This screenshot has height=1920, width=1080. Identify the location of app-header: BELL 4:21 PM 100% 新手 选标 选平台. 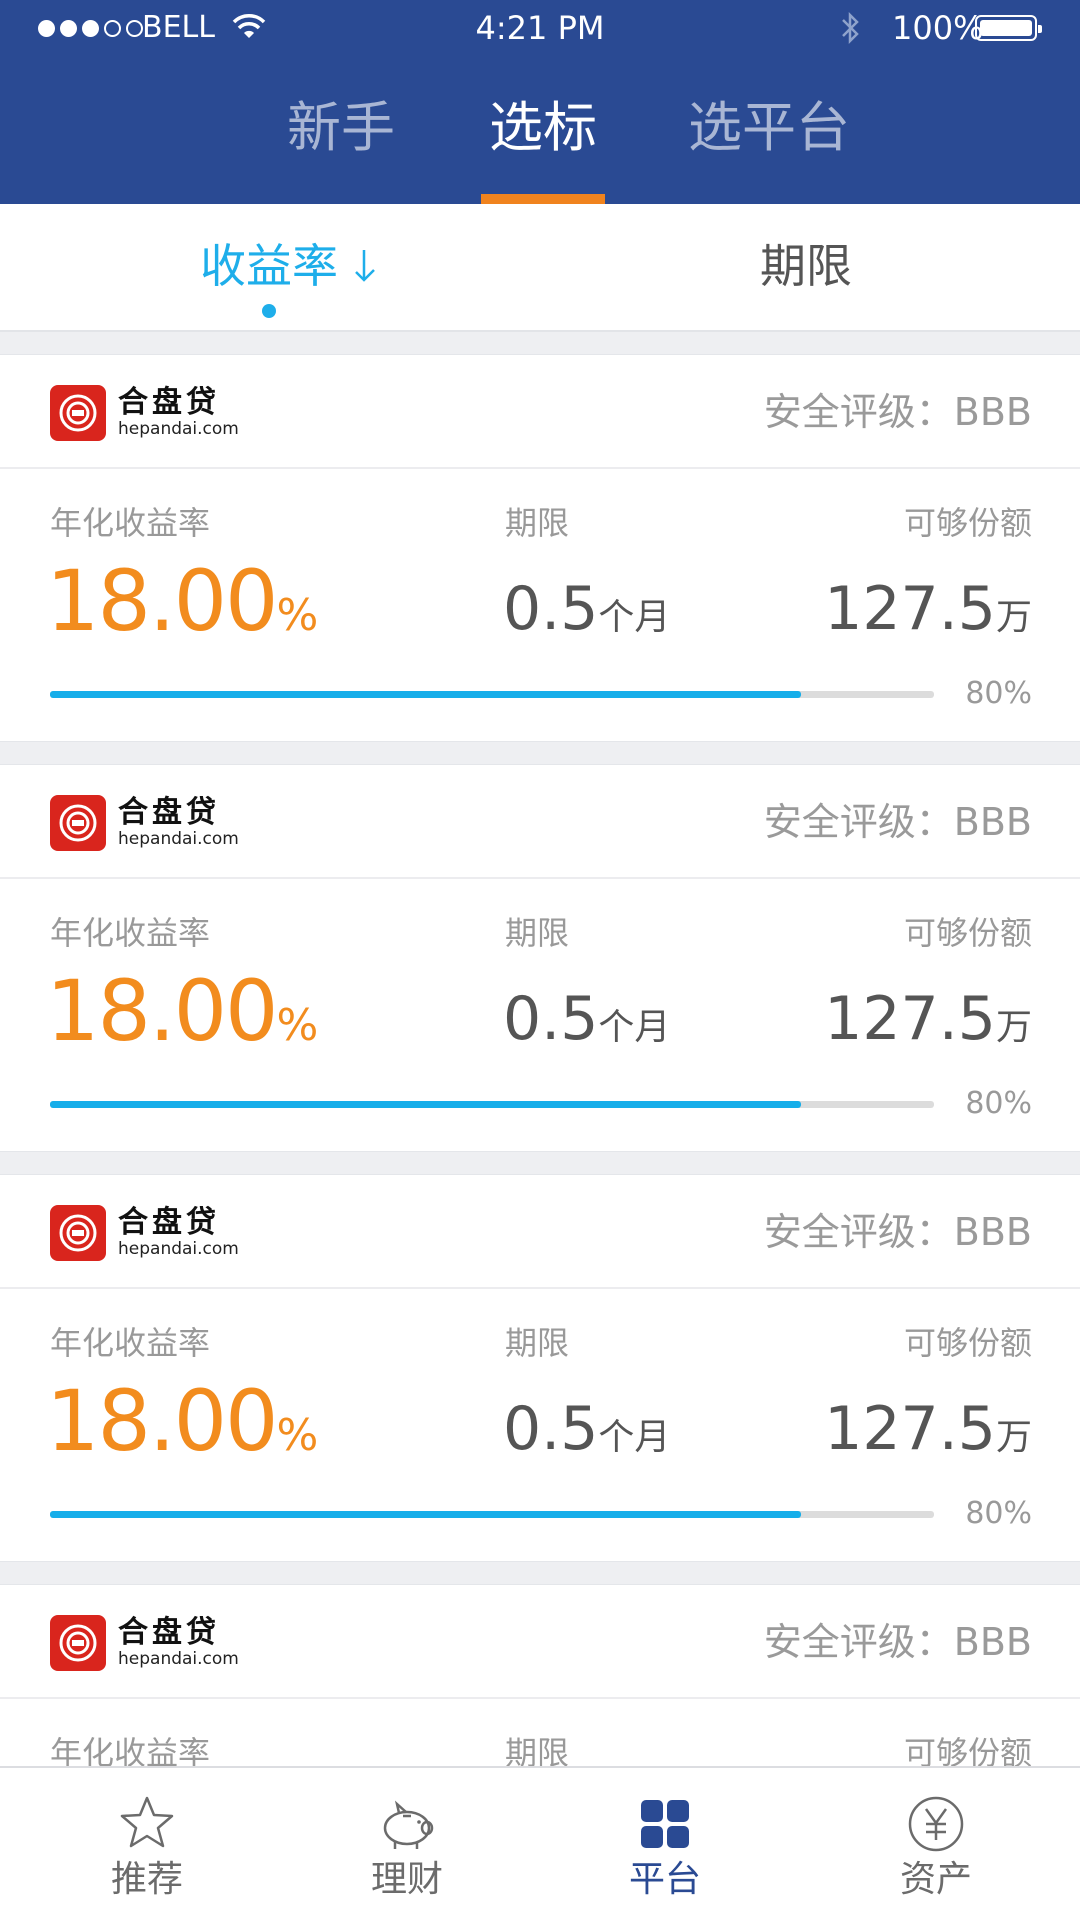
(540, 102).